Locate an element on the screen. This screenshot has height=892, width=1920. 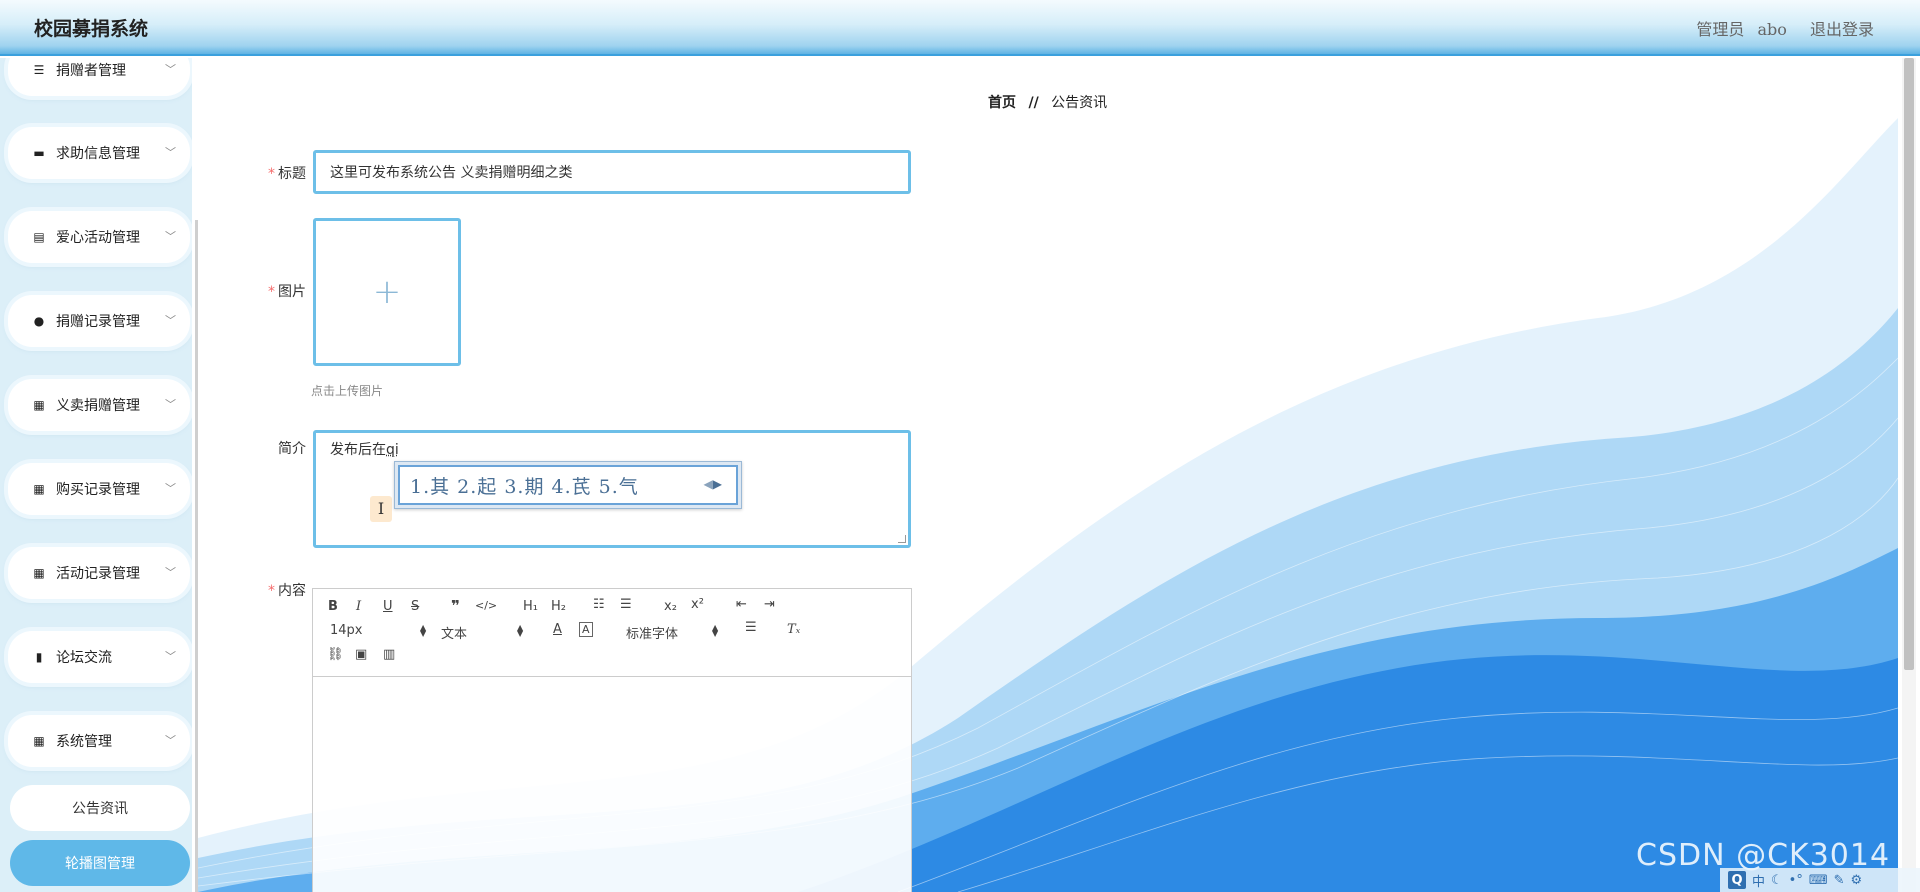
subscript-icon: x₂ is located at coordinates (670, 606).